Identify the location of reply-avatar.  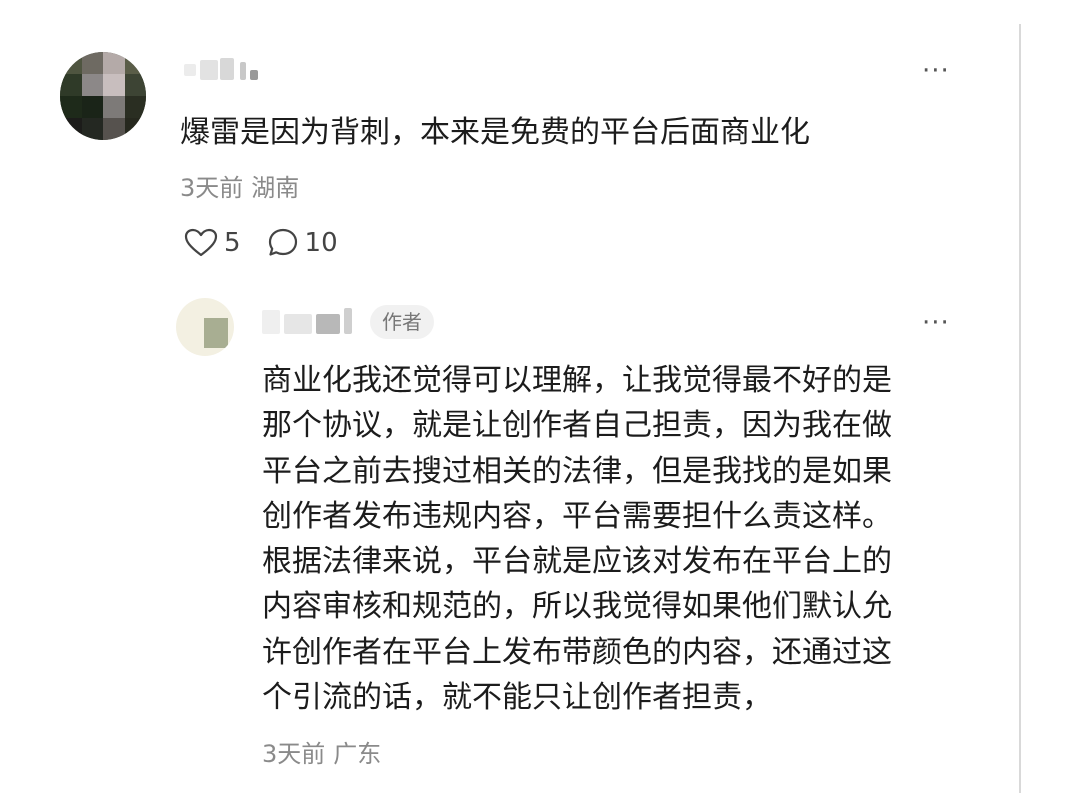
(205, 327).